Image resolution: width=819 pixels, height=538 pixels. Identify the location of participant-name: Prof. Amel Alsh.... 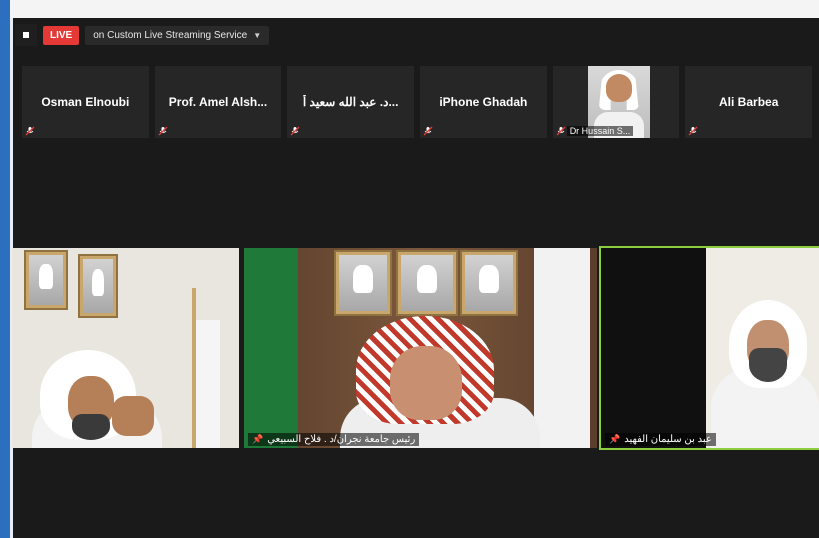
(218, 102).